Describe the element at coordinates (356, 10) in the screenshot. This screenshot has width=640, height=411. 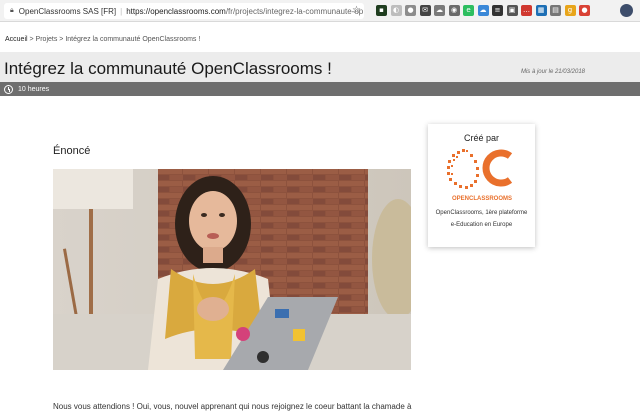
I see `bookmark-star-icon: ☆` at that location.